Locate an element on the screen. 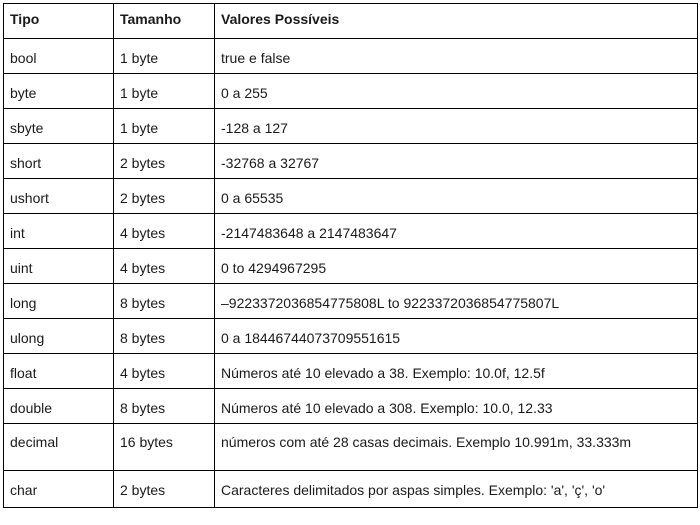  cell-tipo: ulong is located at coordinates (58, 336).